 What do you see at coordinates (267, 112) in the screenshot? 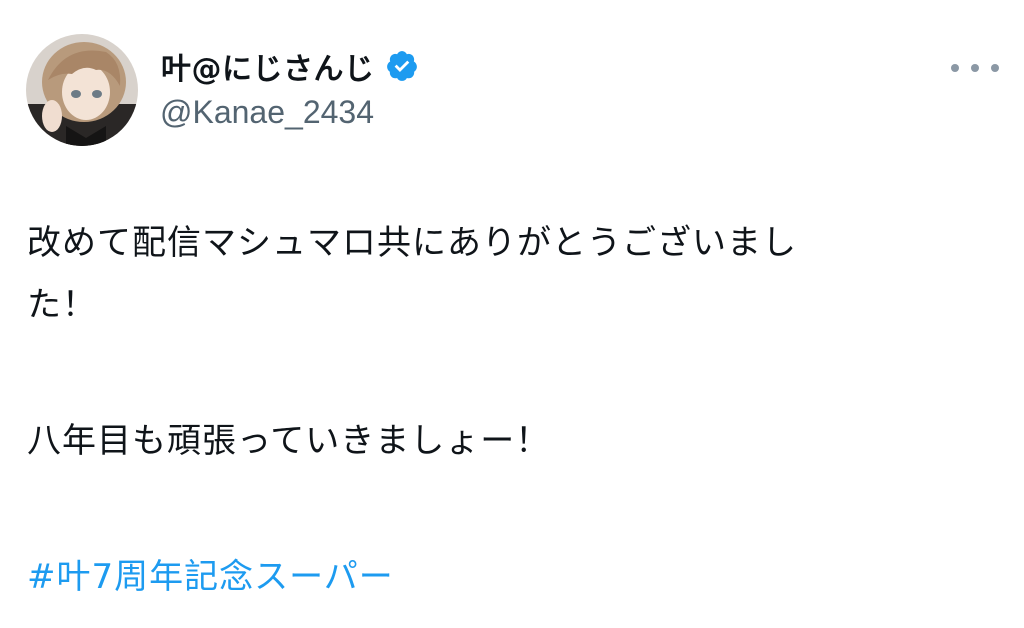
I see `user-handle: @Kanae_2434` at bounding box center [267, 112].